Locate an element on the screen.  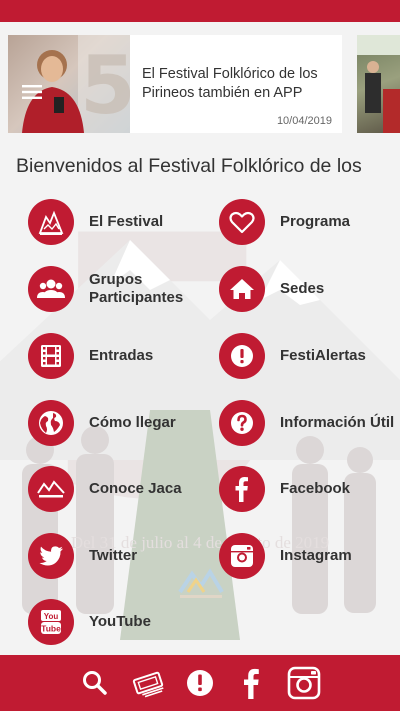
twitter-icon is located at coordinates (51, 556).